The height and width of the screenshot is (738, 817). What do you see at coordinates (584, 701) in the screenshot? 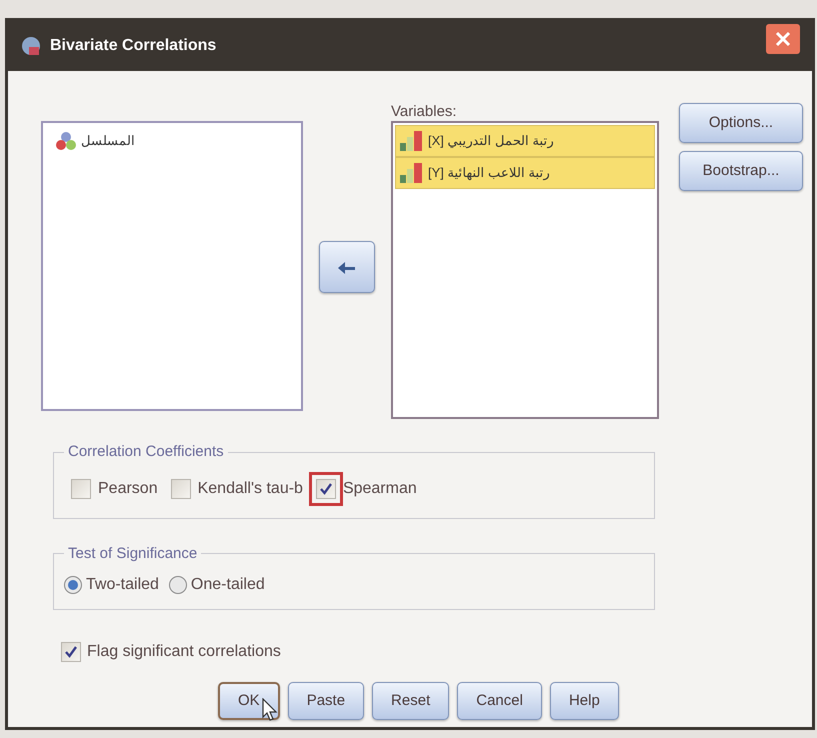
I see `dialog-button: Help` at bounding box center [584, 701].